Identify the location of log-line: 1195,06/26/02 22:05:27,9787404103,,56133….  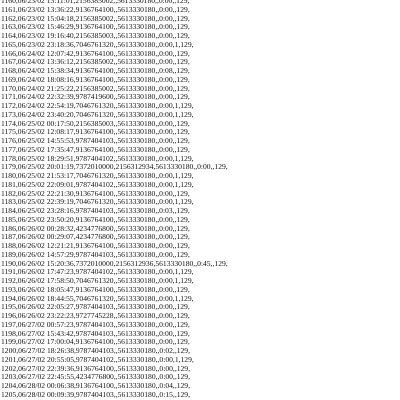
(95, 307).